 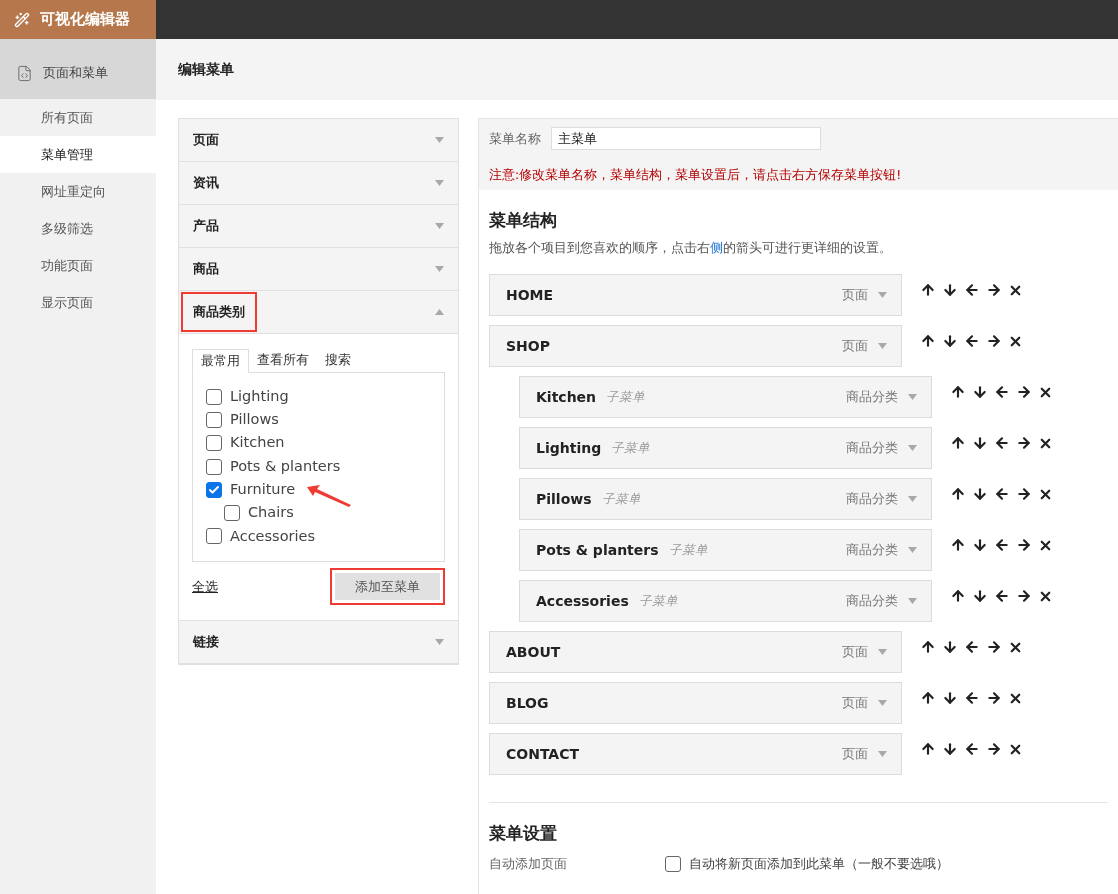 I want to click on panel-tab: 查看所有, so click(x=283, y=360).